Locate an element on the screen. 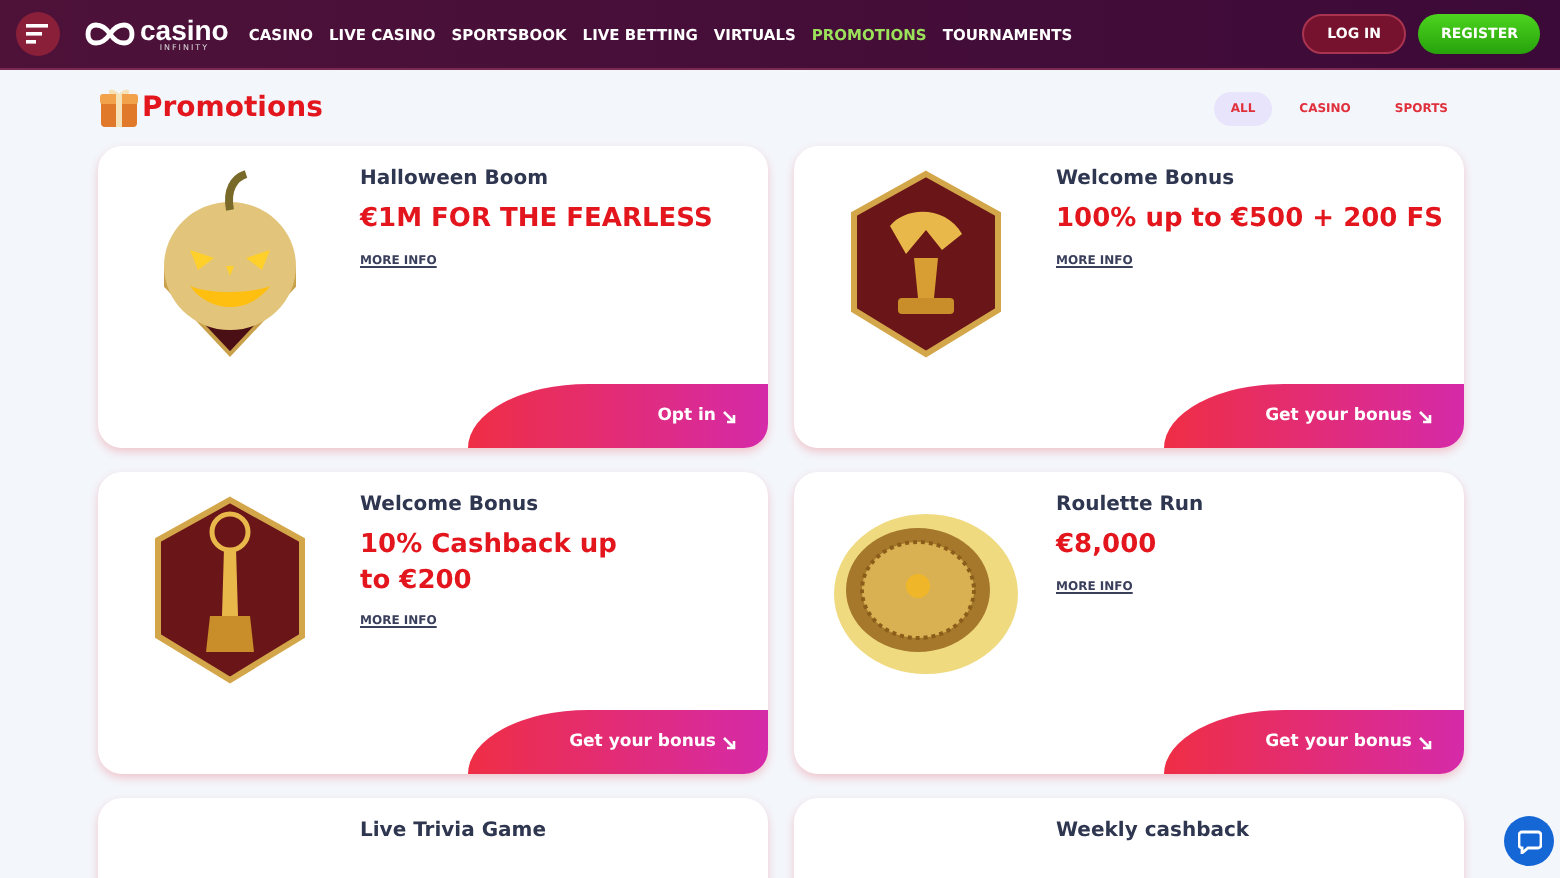 This screenshot has height=878, width=1560. promo-title: Live Trivia Game is located at coordinates (453, 831).